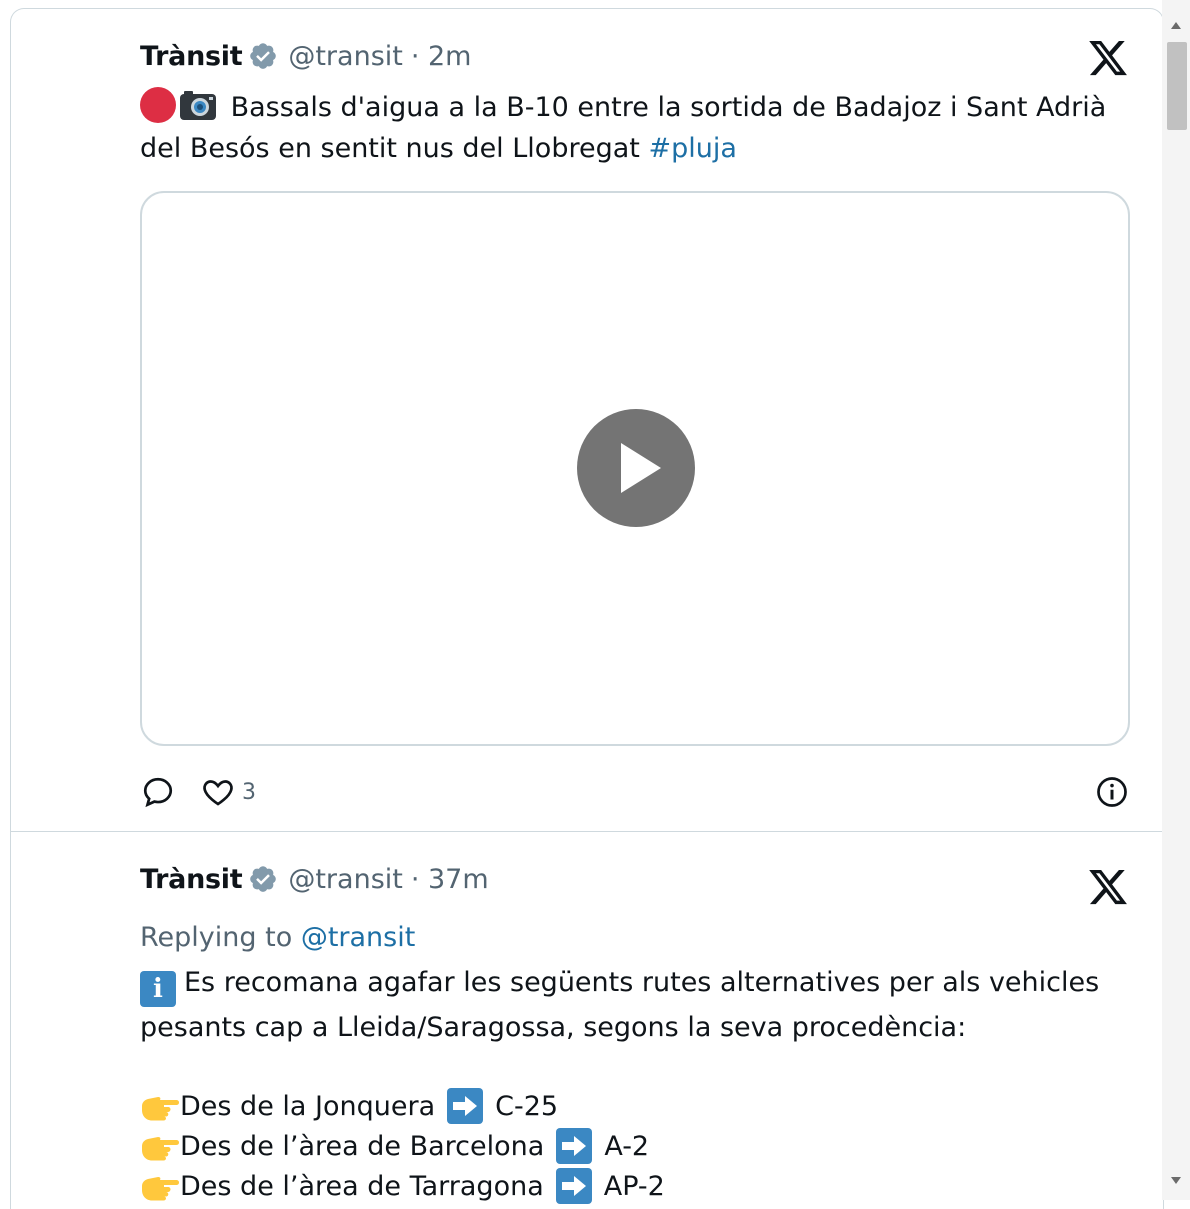 The image size is (1190, 1209). I want to click on mention-link: @transit, so click(358, 937).